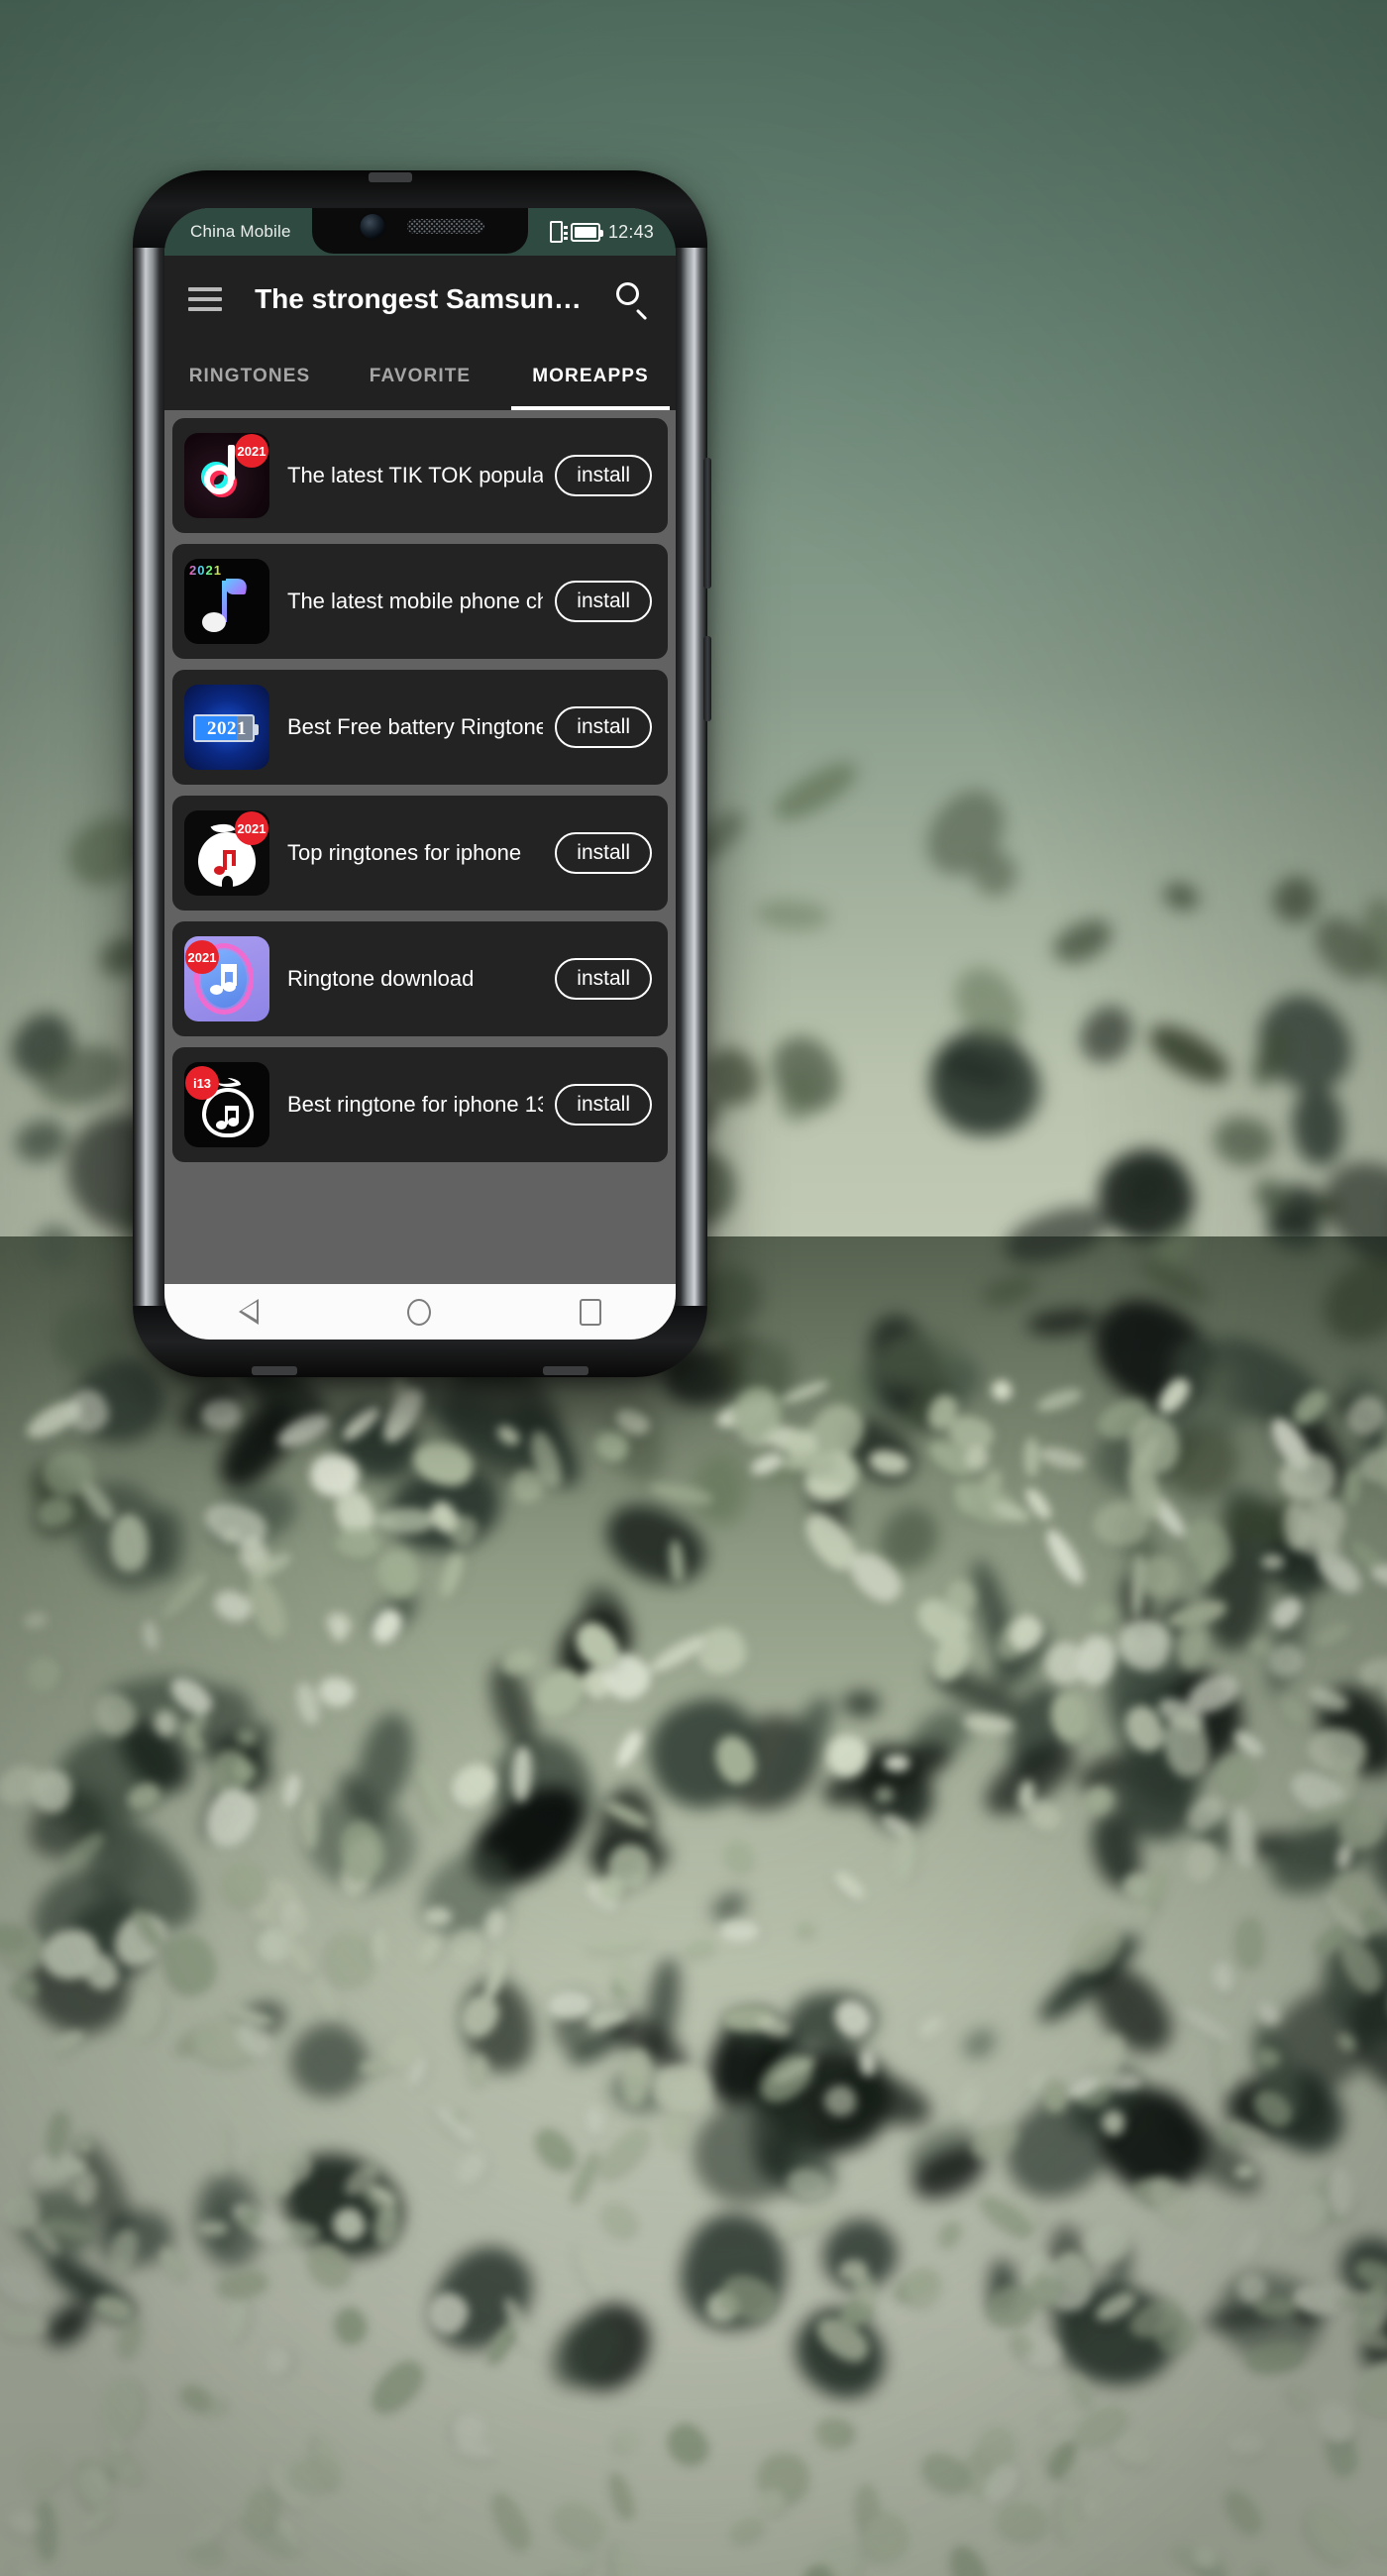 Image resolution: width=1387 pixels, height=2576 pixels. What do you see at coordinates (249, 376) in the screenshot?
I see `tab-ringtones: RINGTONES` at bounding box center [249, 376].